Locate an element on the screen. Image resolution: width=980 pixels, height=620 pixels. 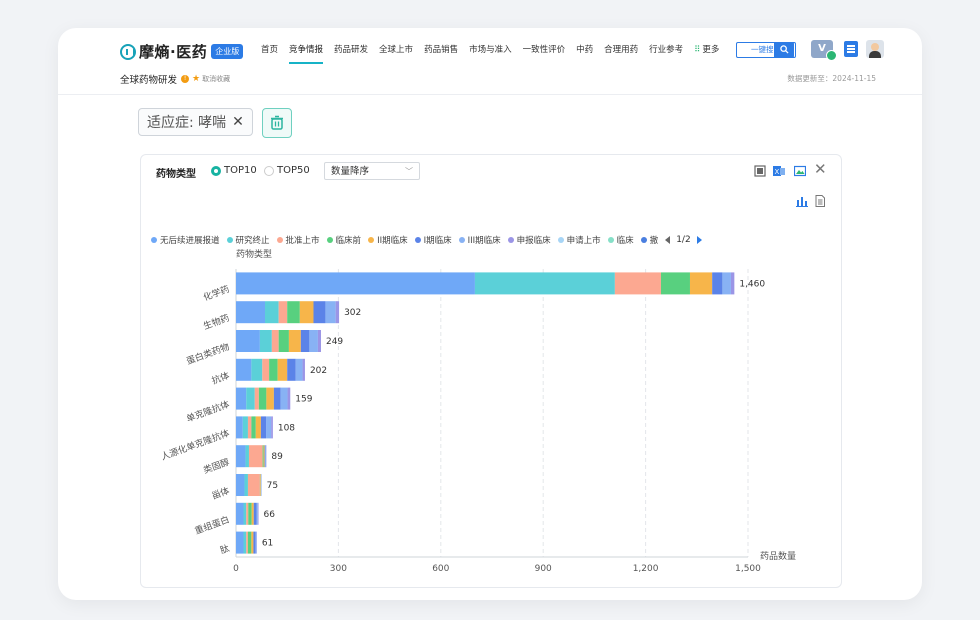
nav-item-tcm: 中药 is located at coordinates (584, 49).